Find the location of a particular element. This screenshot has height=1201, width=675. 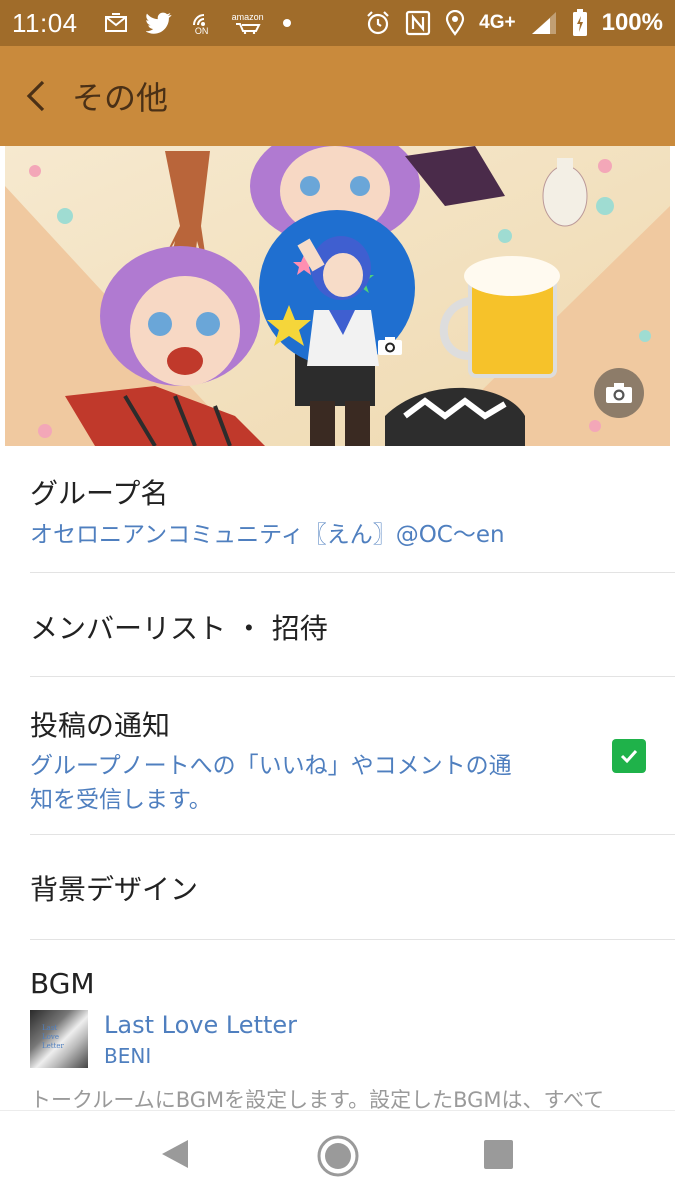

status-bar: 11:04 ON amazon 4G+ 100% is located at coordinates (337, 23).